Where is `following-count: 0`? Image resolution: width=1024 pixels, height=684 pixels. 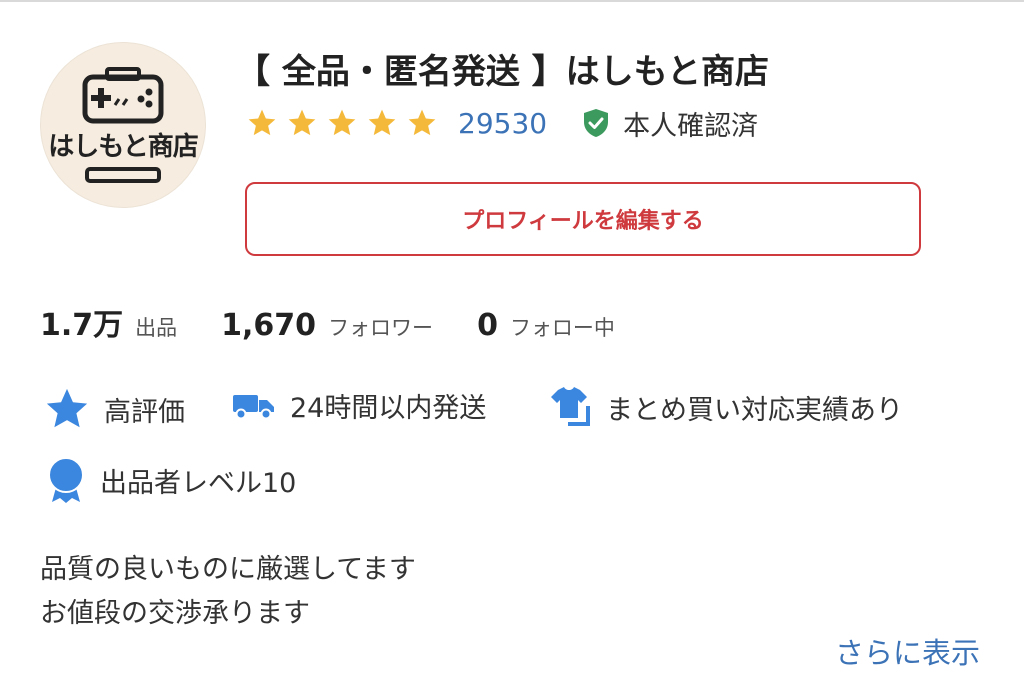
following-count: 0 is located at coordinates (487, 325).